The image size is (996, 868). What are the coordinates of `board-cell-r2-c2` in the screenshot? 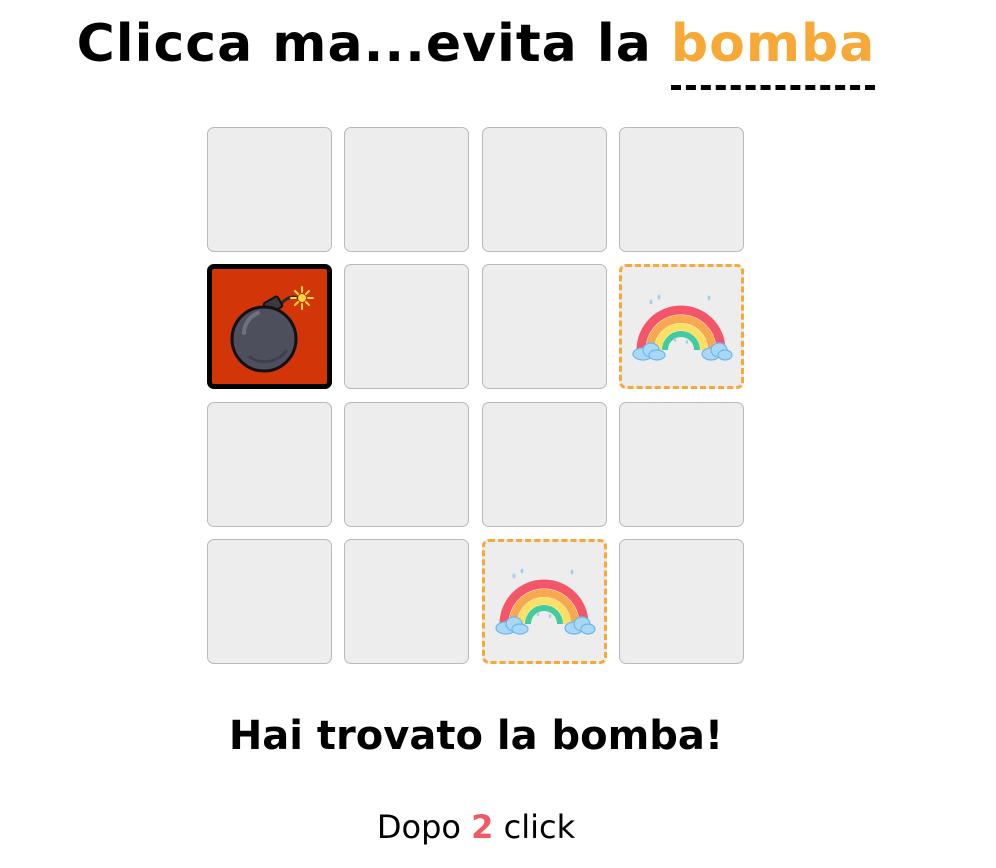 It's located at (407, 327).